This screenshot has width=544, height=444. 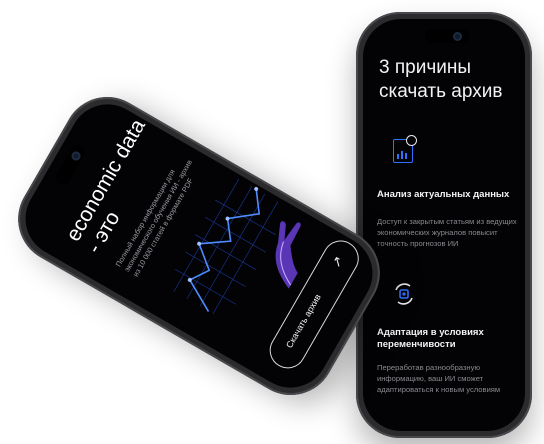 I want to click on download-button-label: Скачать архив, so click(x=303, y=321).